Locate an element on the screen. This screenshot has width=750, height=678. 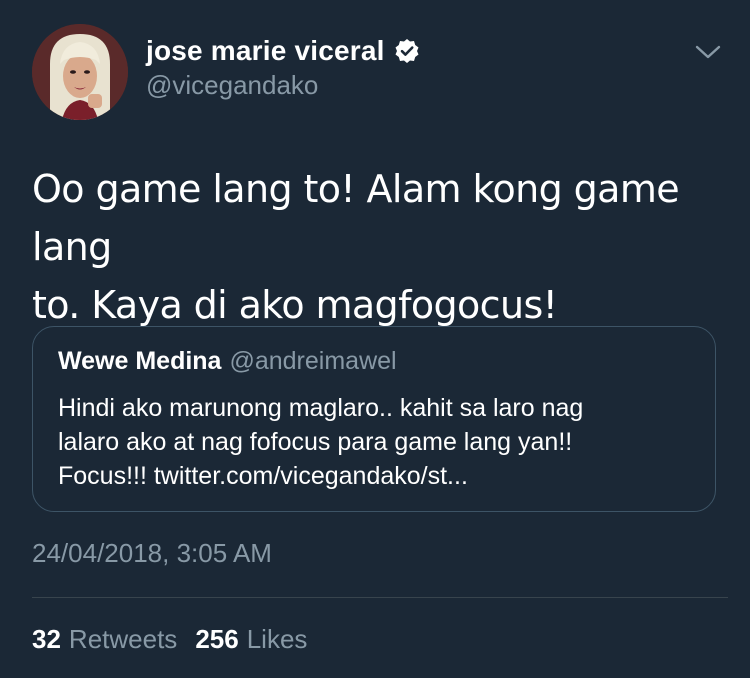
divider is located at coordinates (380, 597).